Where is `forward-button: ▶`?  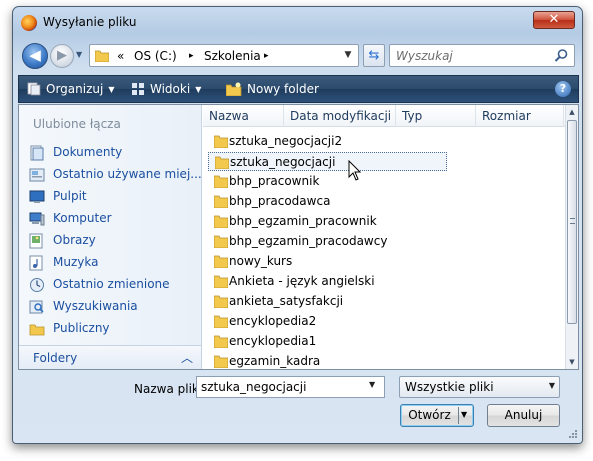
forward-button: ▶ is located at coordinates (62, 56).